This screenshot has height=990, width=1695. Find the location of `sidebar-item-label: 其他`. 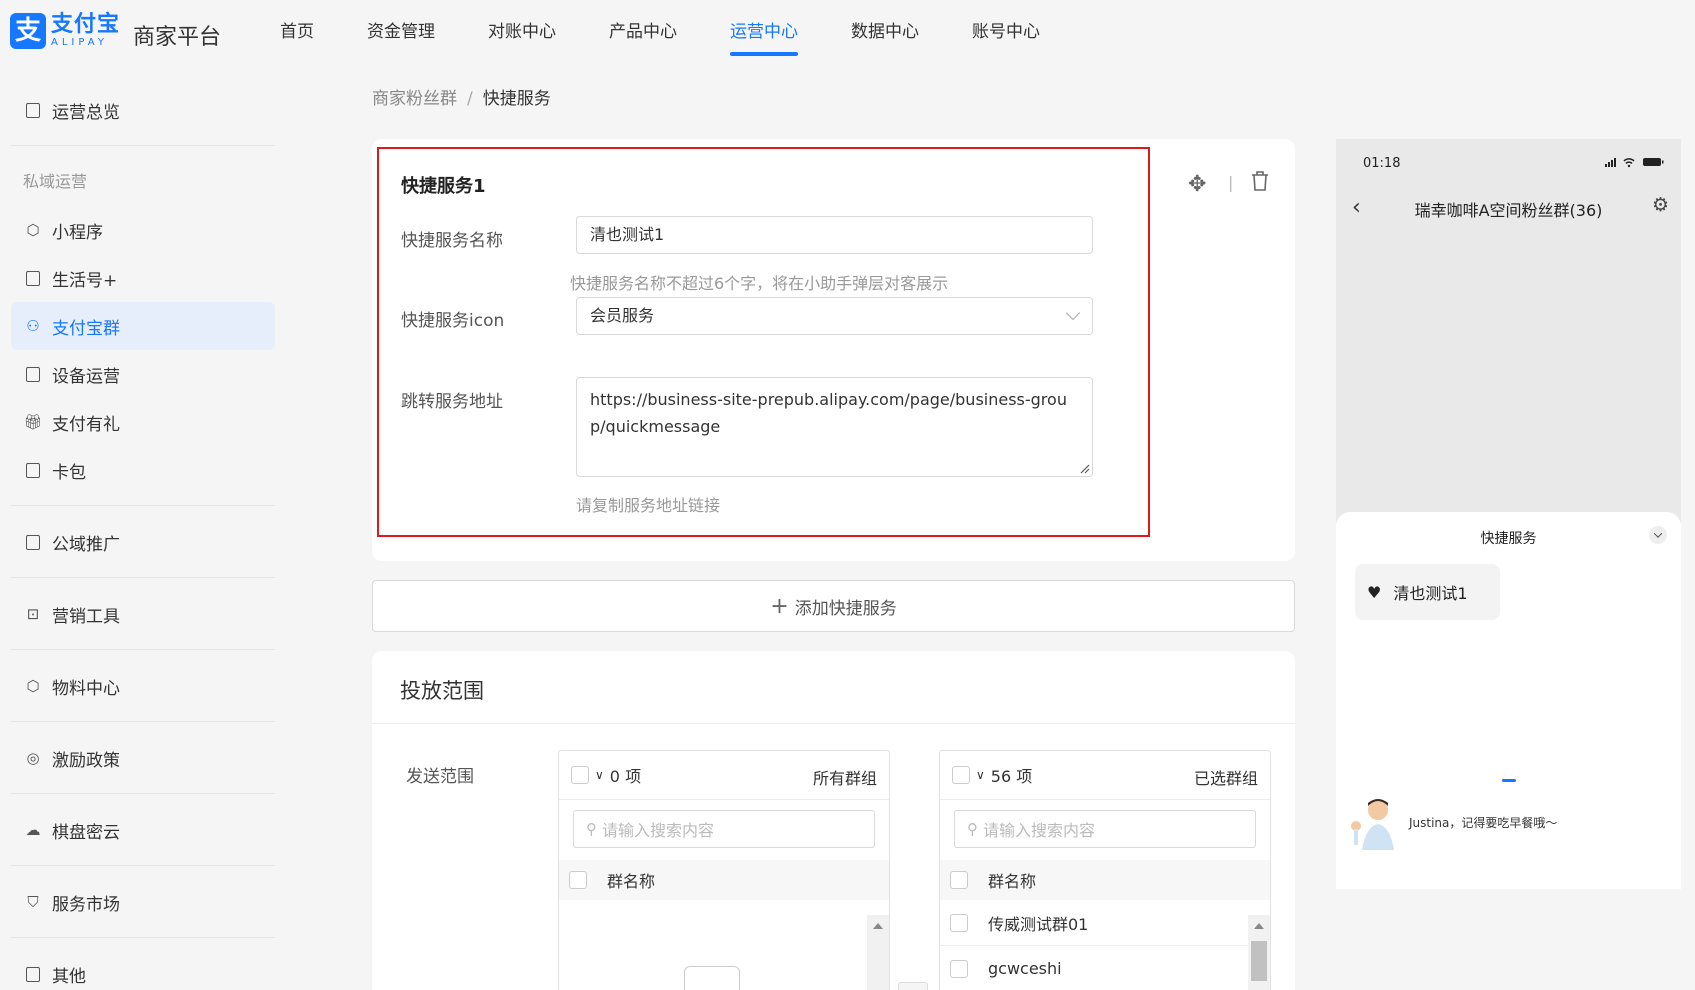

sidebar-item-label: 其他 is located at coordinates (69, 976).